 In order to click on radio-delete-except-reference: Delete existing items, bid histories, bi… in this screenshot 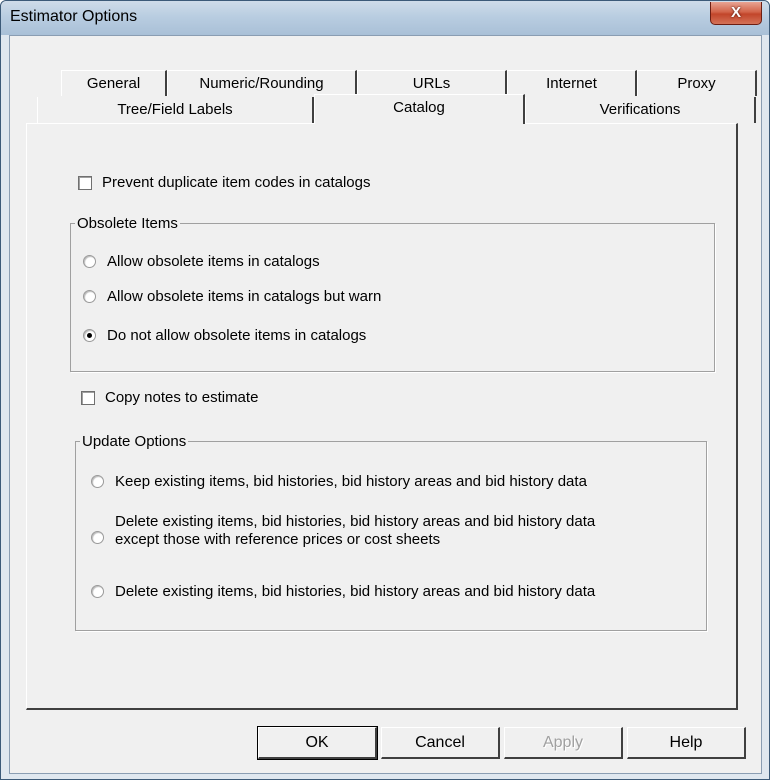, I will do `click(343, 531)`.